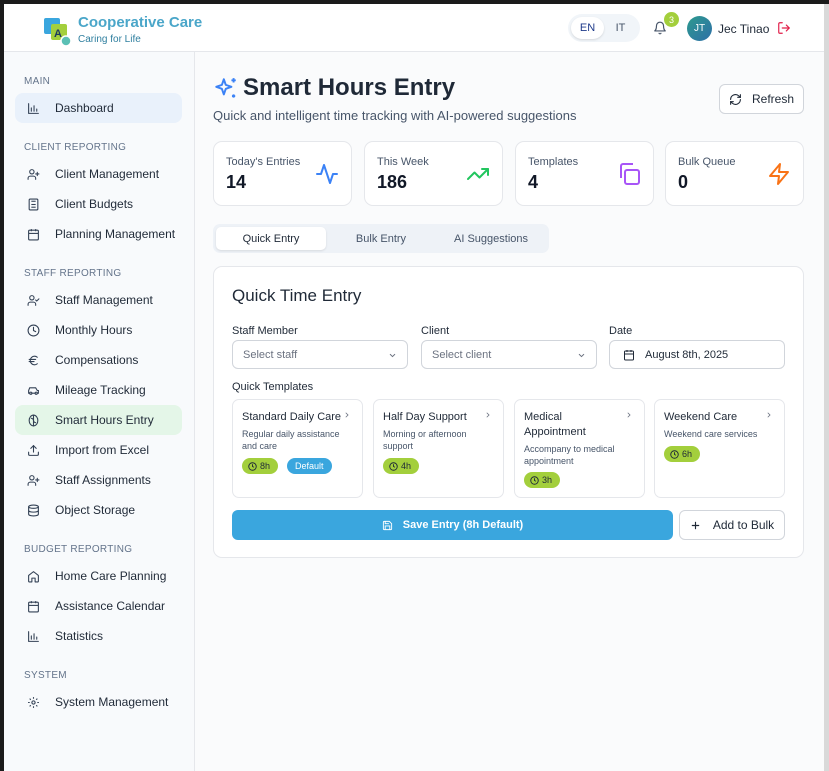 The height and width of the screenshot is (771, 829). What do you see at coordinates (462, 354) in the screenshot?
I see `client-placeholder: Select client` at bounding box center [462, 354].